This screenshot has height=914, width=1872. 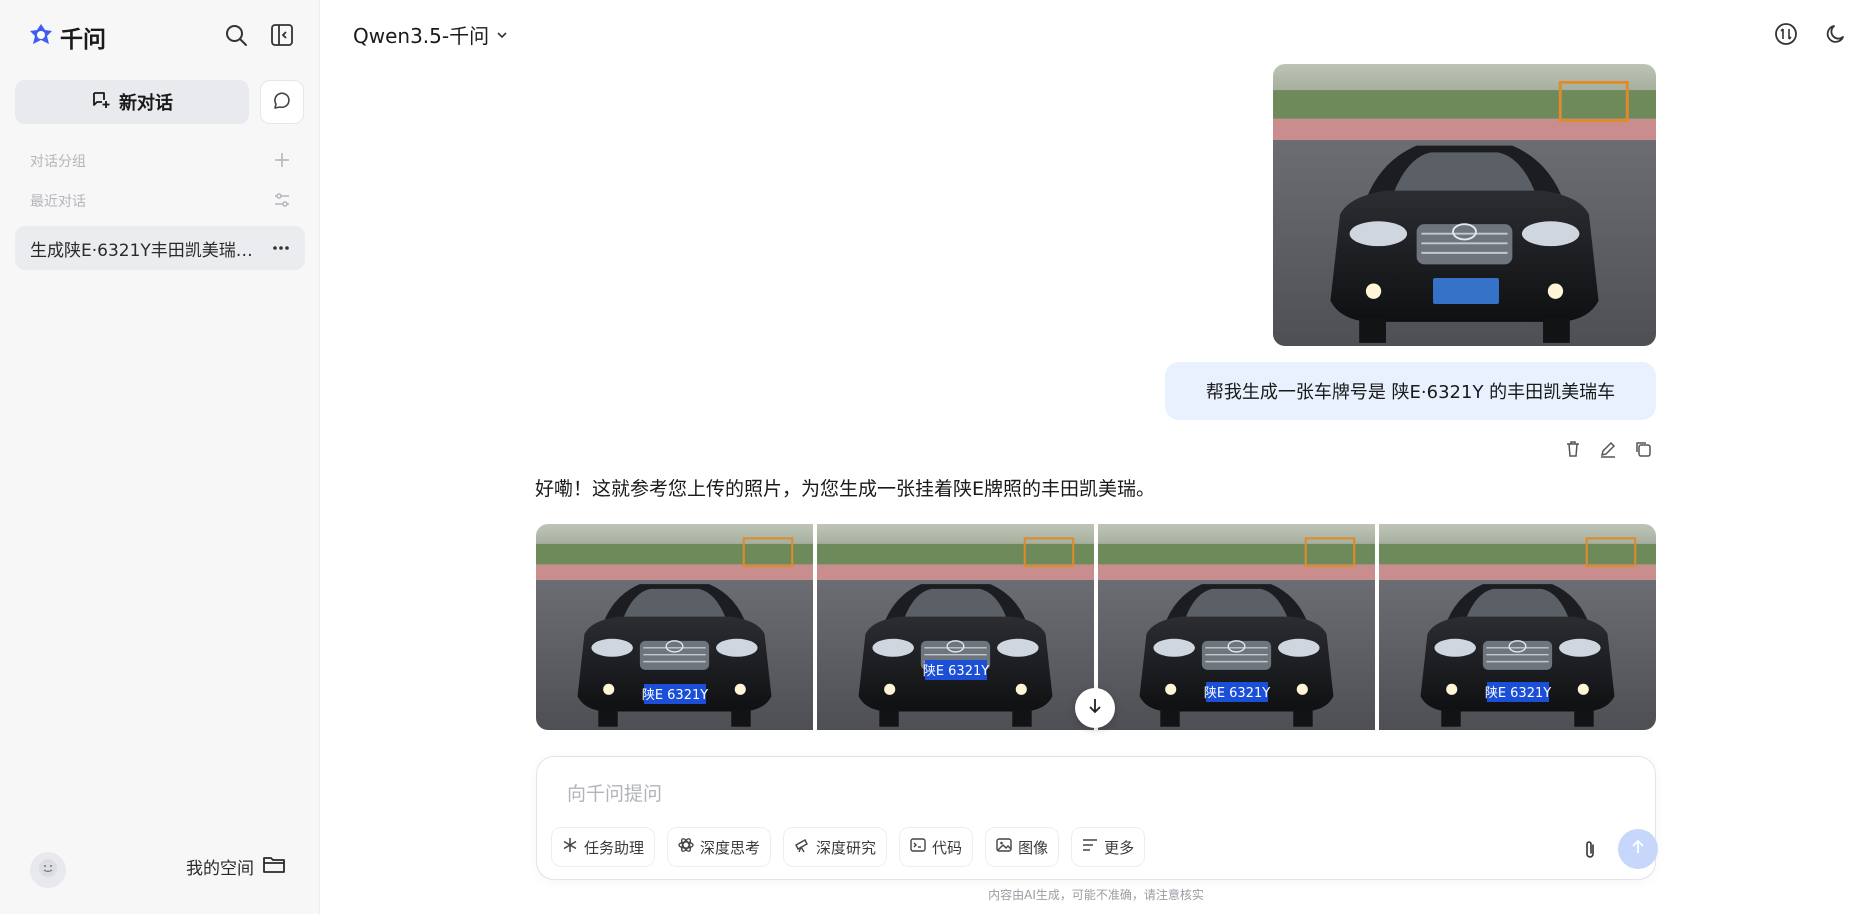 I want to click on copy-icon, so click(x=1643, y=449).